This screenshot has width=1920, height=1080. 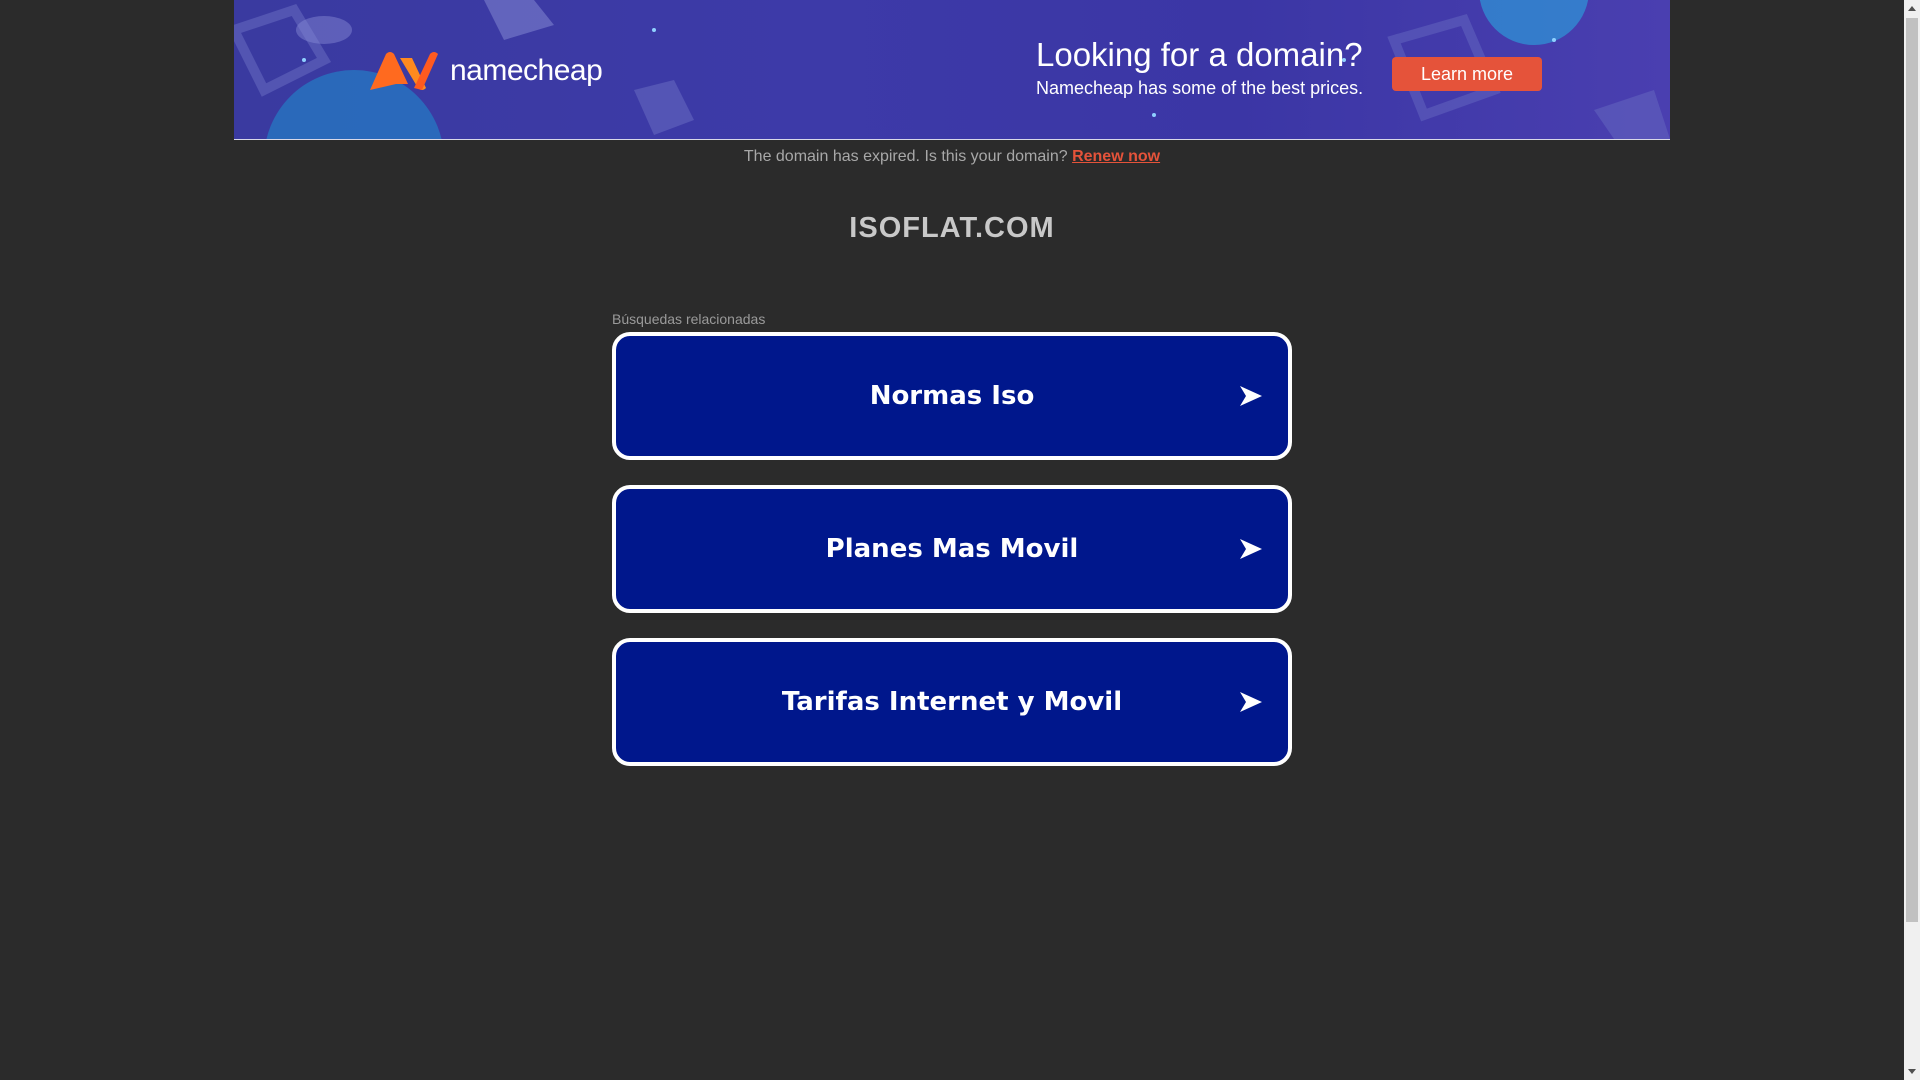 I want to click on scrollbar-thumb, so click(x=1912, y=470).